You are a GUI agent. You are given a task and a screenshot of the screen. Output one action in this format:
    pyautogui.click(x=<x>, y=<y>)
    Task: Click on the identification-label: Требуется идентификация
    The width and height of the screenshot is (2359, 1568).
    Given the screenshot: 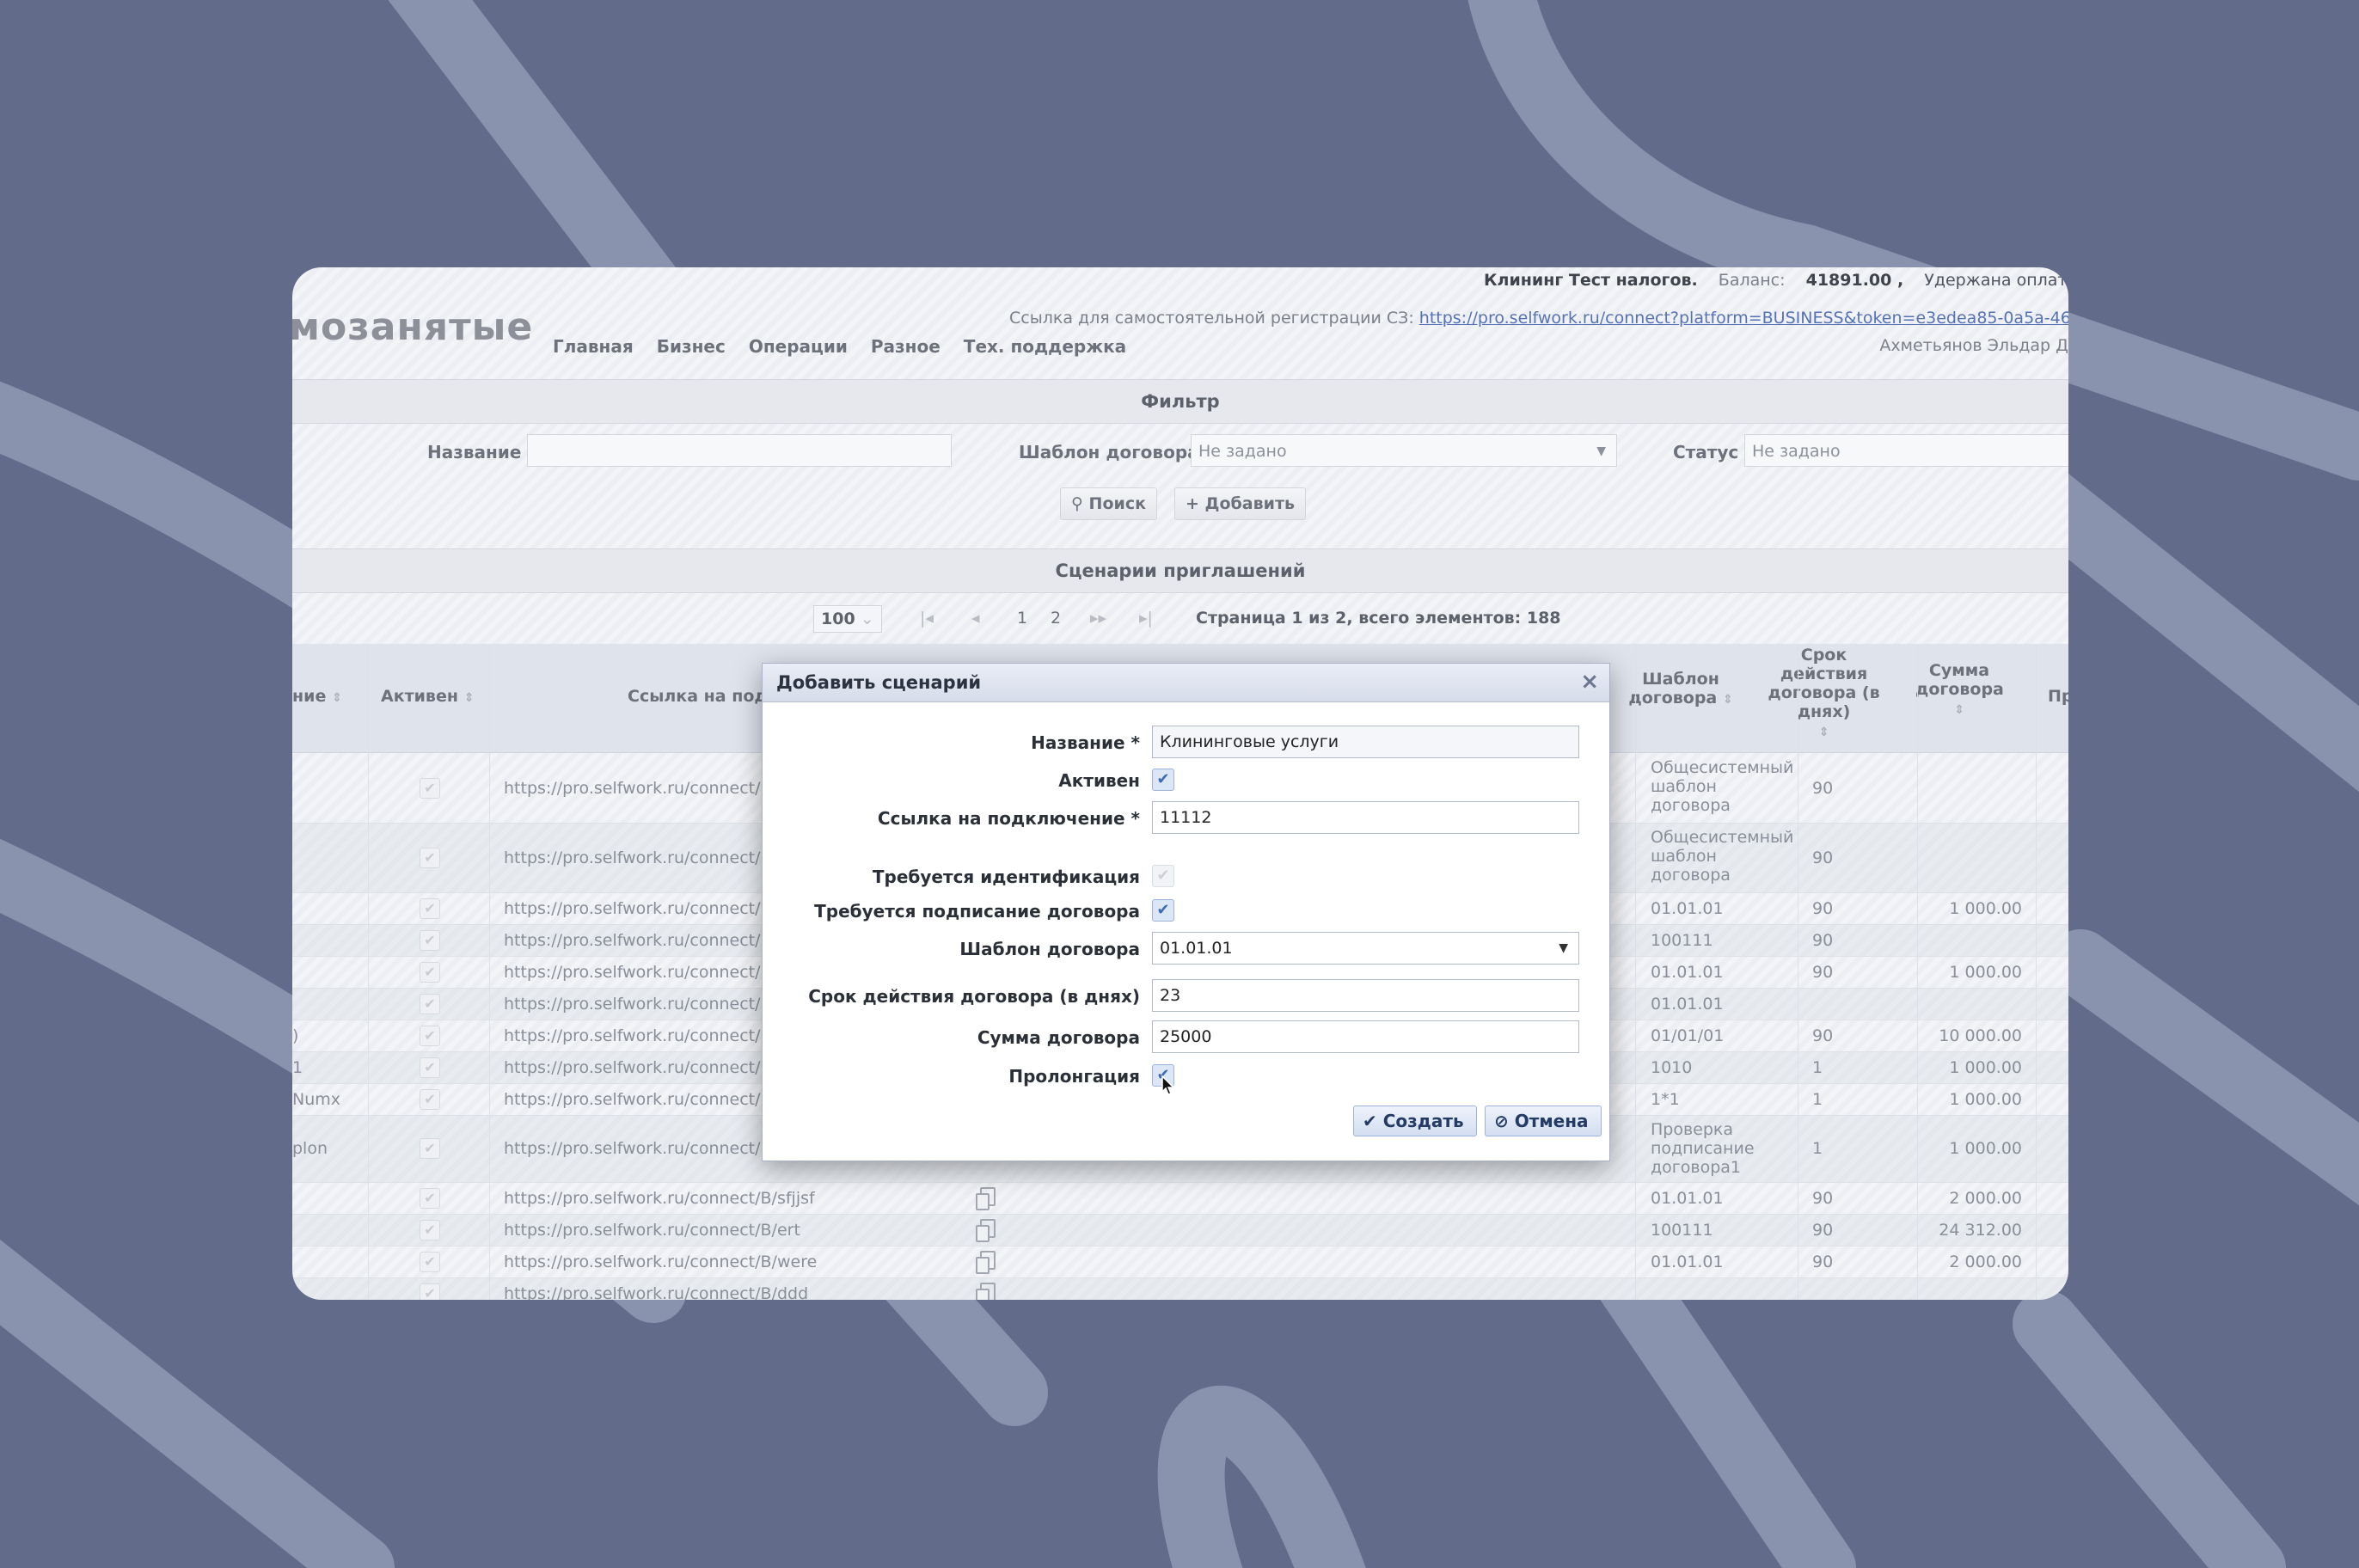 What is the action you would take?
    pyautogui.click(x=1006, y=877)
    